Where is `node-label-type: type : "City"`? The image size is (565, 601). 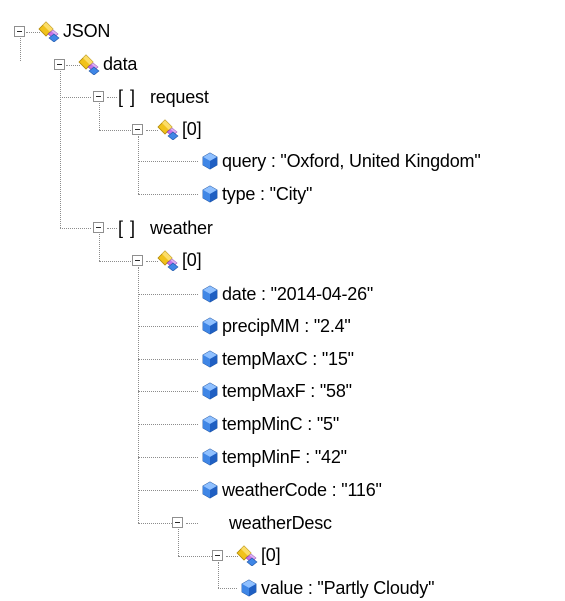 node-label-type: type : "City" is located at coordinates (267, 194).